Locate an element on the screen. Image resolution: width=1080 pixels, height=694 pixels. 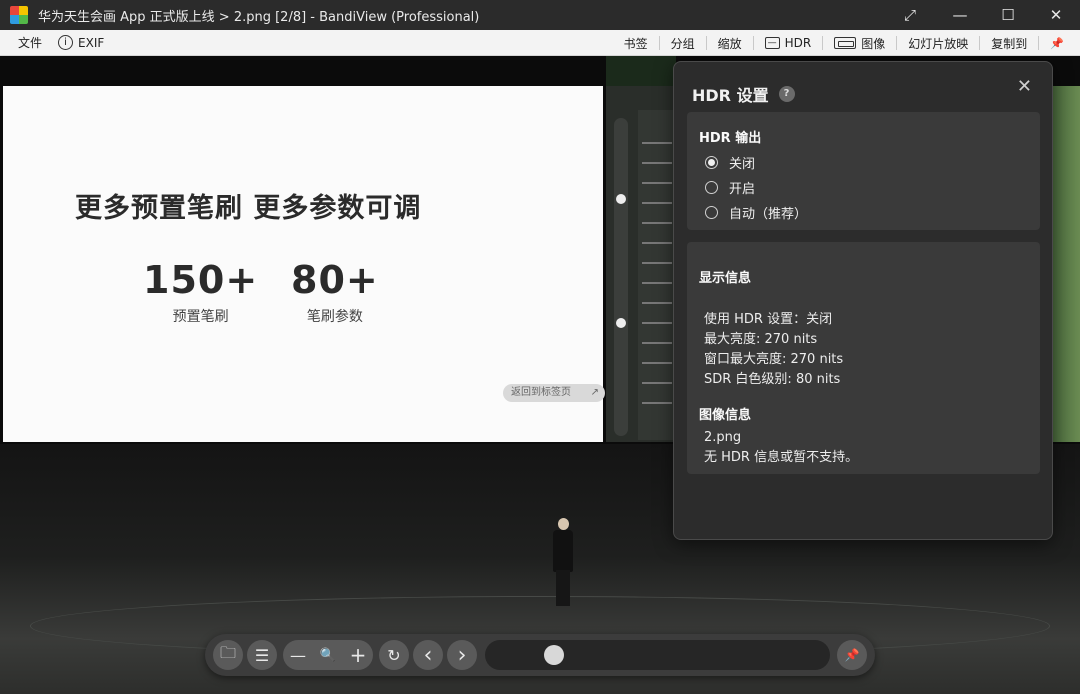
minus-icon: — is located at coordinates (298, 655).